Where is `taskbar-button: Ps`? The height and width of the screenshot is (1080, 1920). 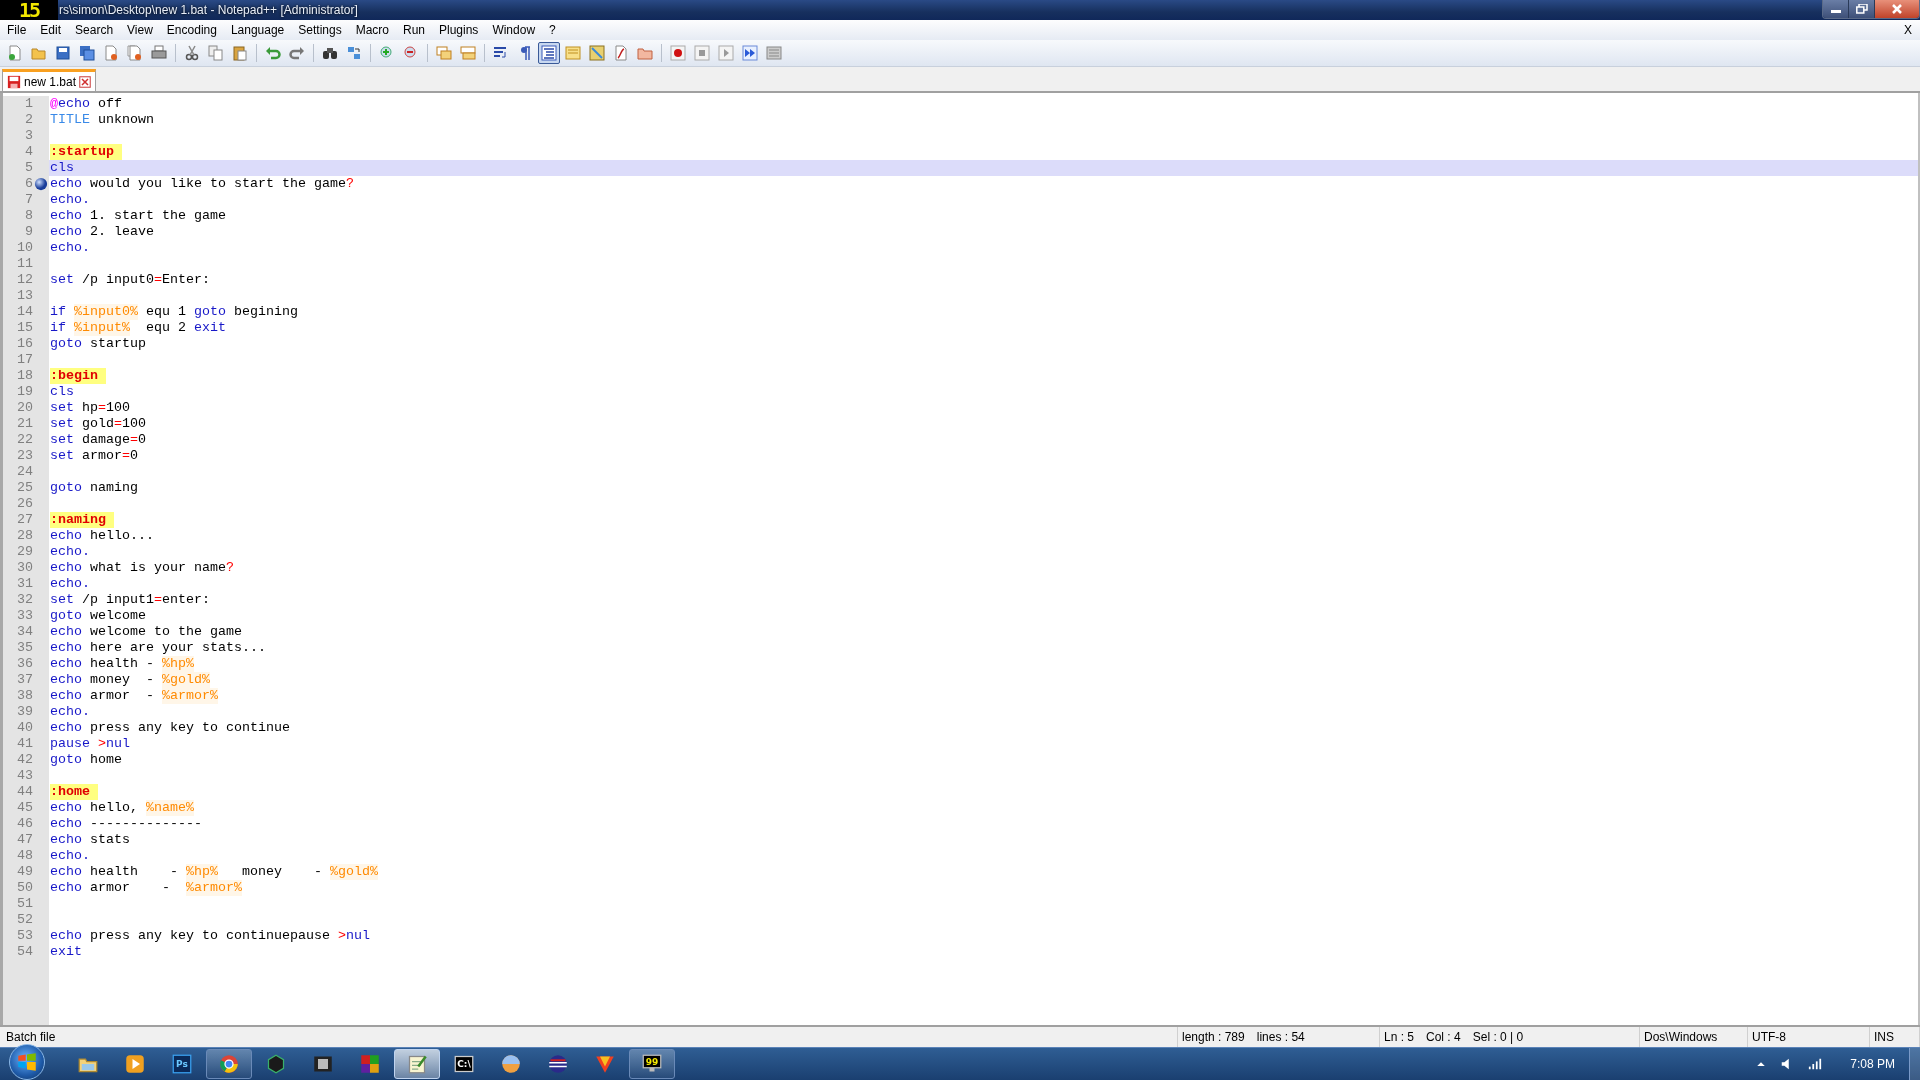
taskbar-button: Ps is located at coordinates (182, 1064).